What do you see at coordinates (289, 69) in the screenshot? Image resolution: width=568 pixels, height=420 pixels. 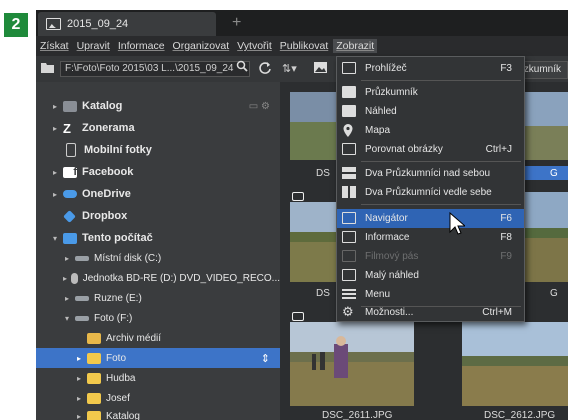 I see `sort-icon: ⇅▾` at bounding box center [289, 69].